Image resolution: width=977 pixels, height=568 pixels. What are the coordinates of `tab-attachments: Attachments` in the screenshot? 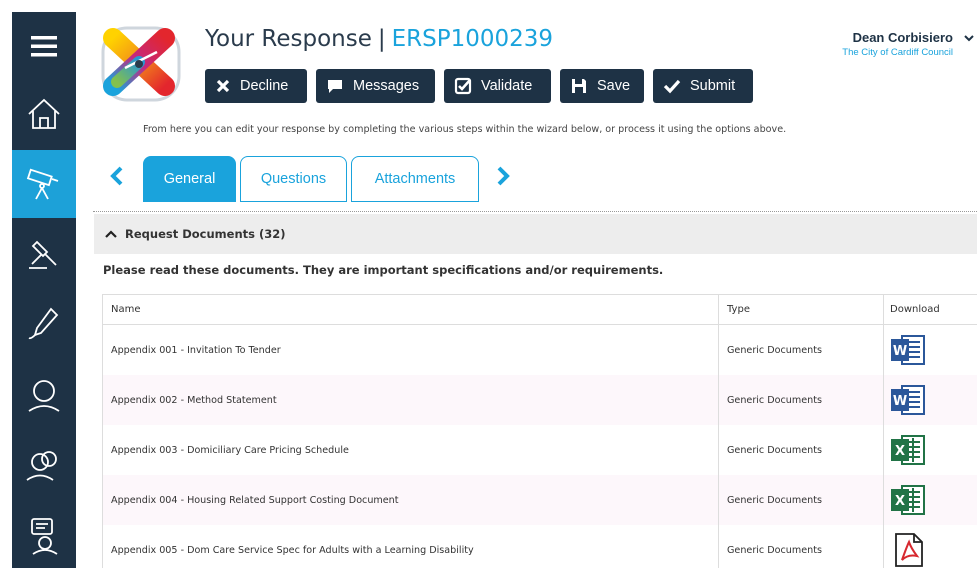 It's located at (415, 179).